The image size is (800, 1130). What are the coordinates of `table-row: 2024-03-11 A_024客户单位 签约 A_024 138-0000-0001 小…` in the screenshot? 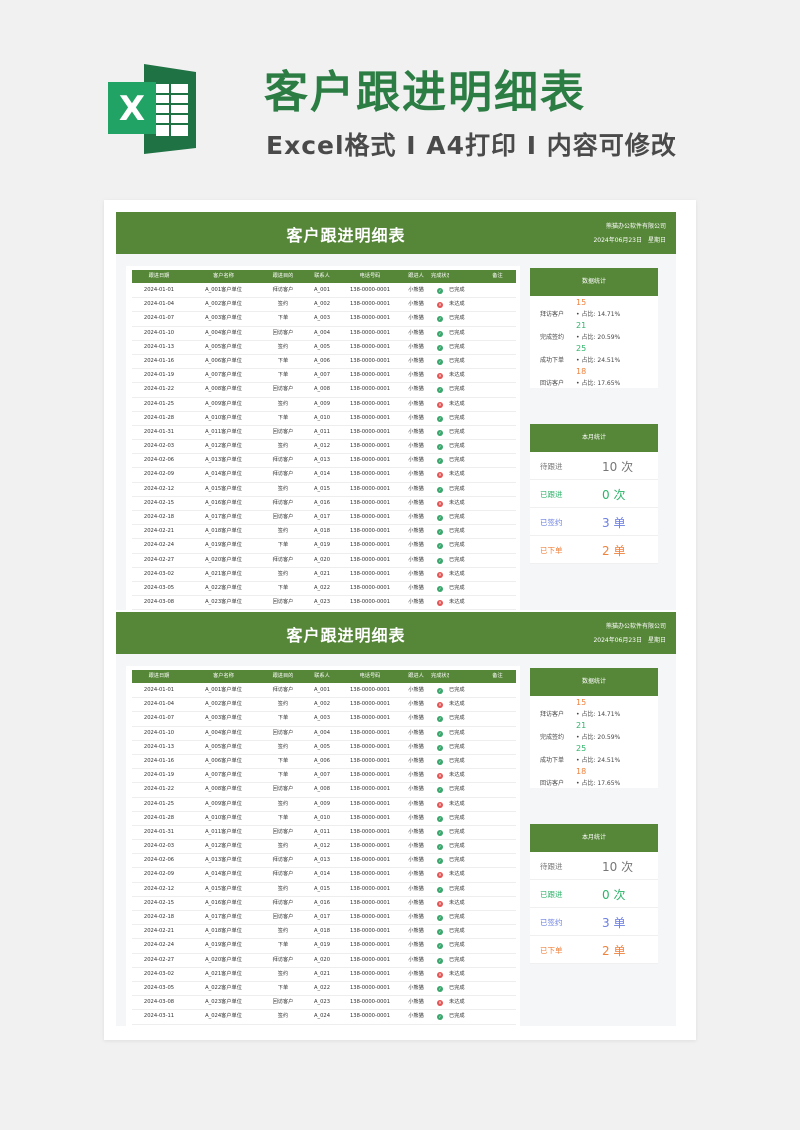 It's located at (324, 1017).